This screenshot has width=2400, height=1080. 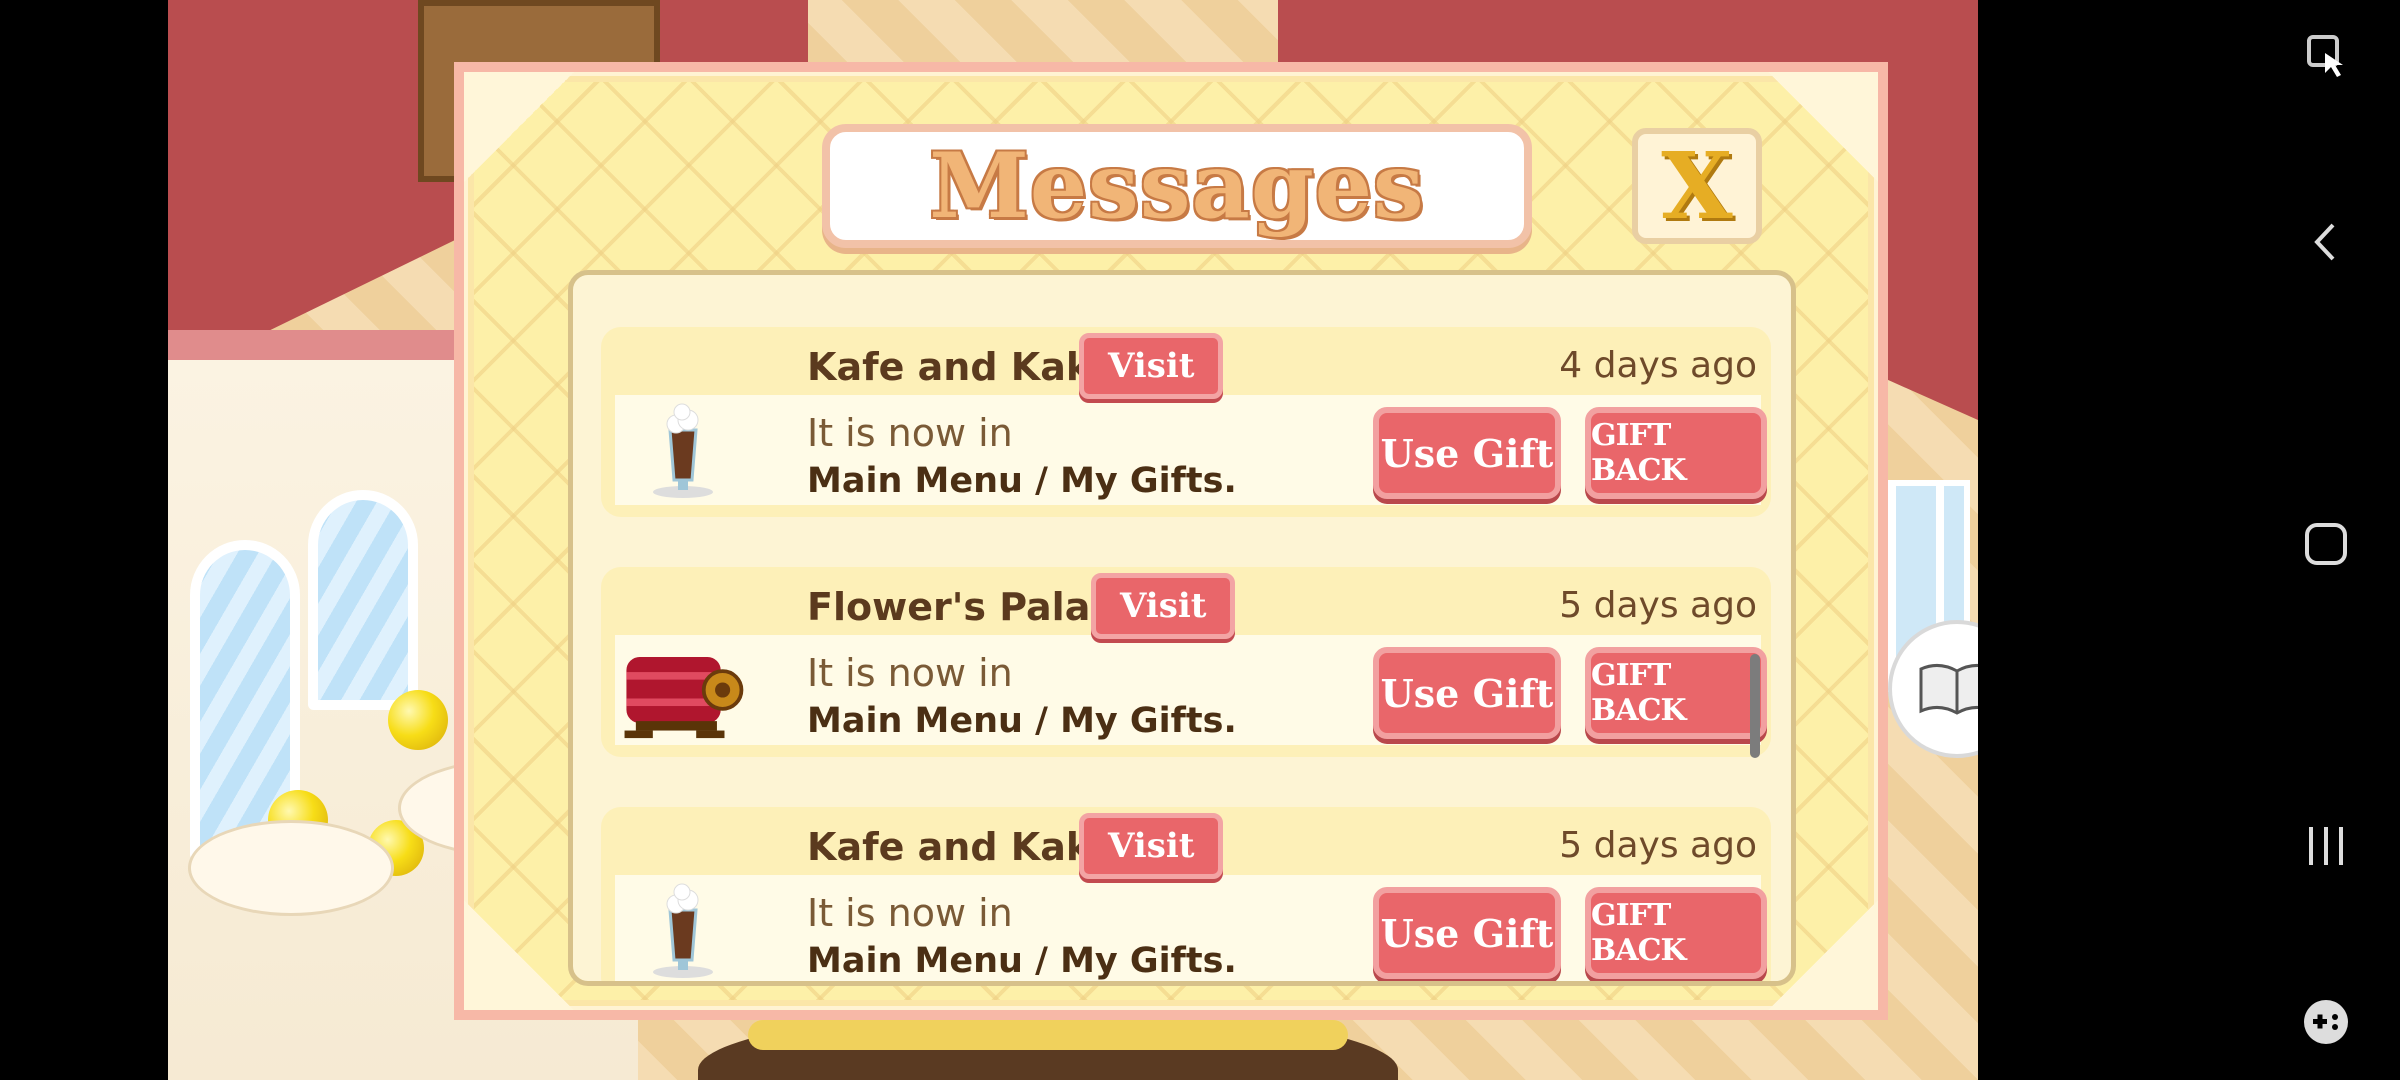 I want to click on message-time: 4 days ago, so click(x=1658, y=365).